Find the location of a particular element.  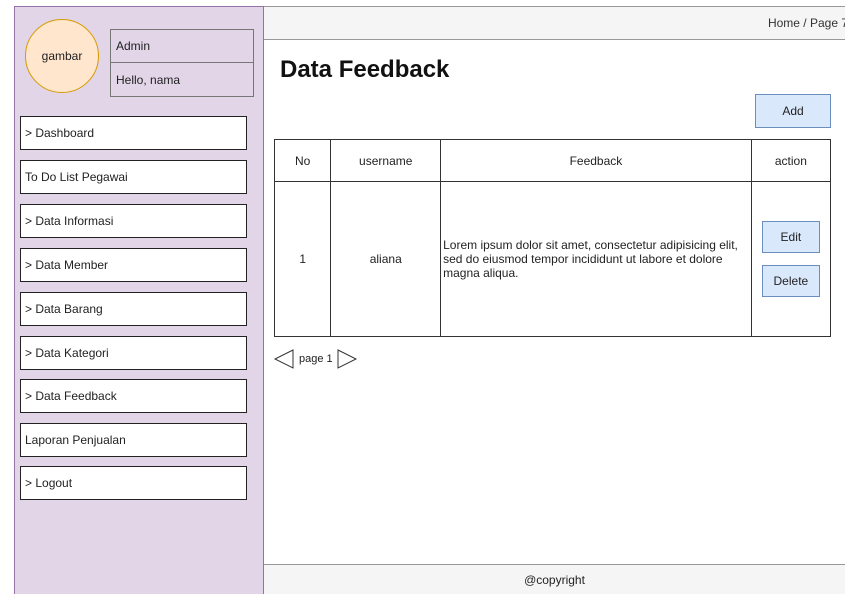

avatar: gambar is located at coordinates (62, 56).